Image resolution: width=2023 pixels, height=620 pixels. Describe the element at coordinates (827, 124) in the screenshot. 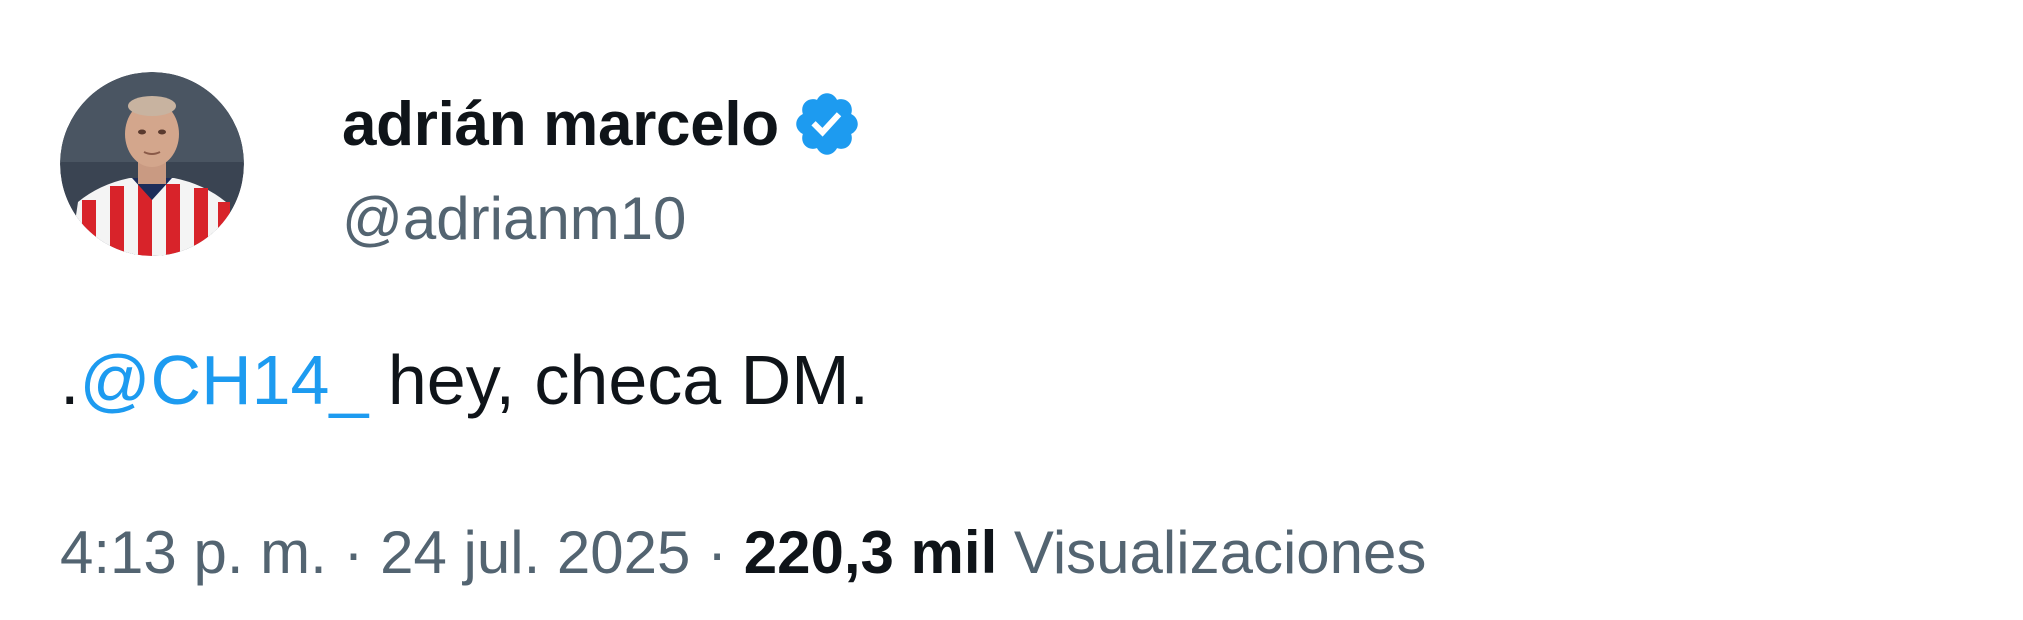

I see `verified-badge-icon` at that location.